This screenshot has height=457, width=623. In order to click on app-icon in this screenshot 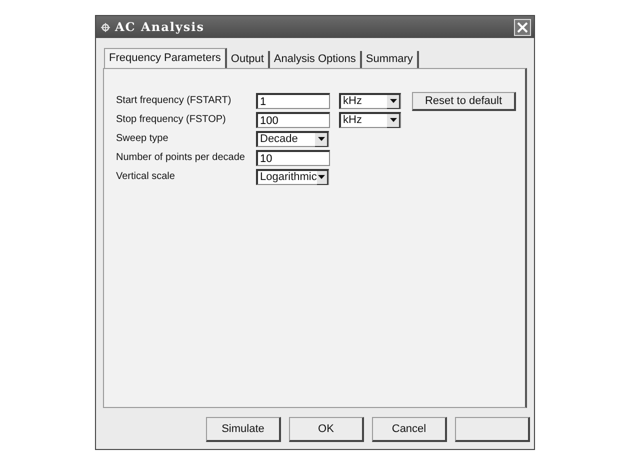, I will do `click(105, 27)`.